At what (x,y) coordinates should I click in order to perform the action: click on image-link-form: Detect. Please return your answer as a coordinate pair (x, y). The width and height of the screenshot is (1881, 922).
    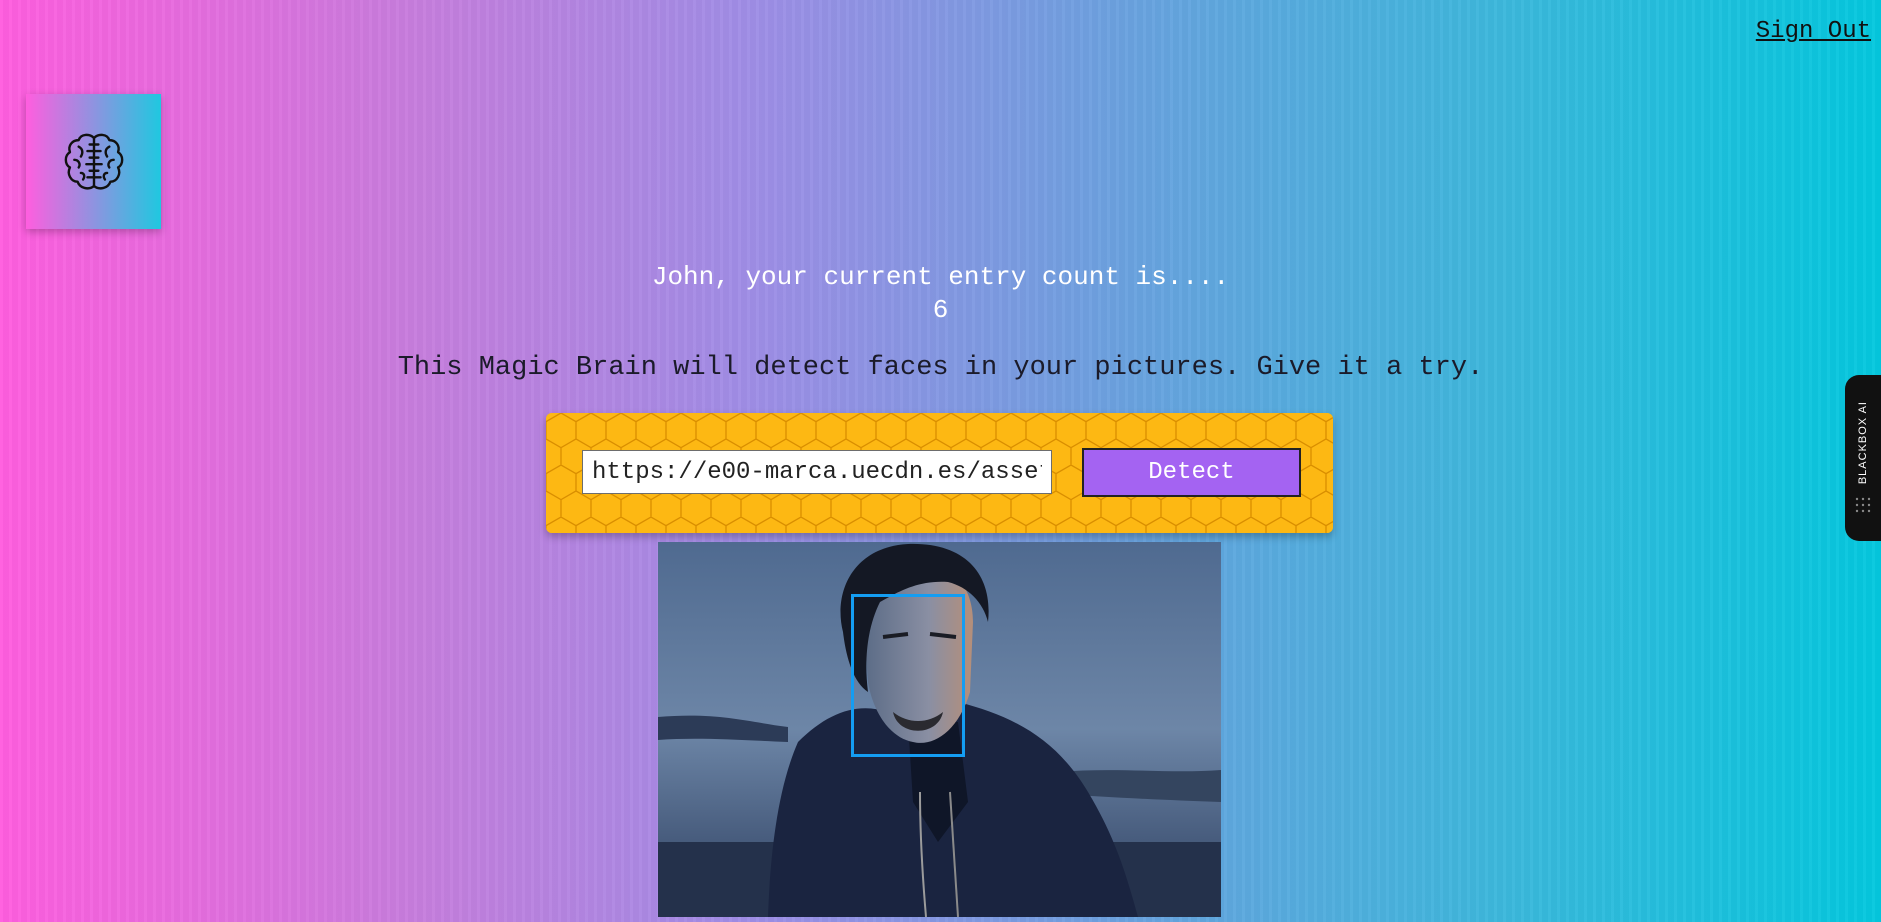
    Looking at the image, I should click on (939, 473).